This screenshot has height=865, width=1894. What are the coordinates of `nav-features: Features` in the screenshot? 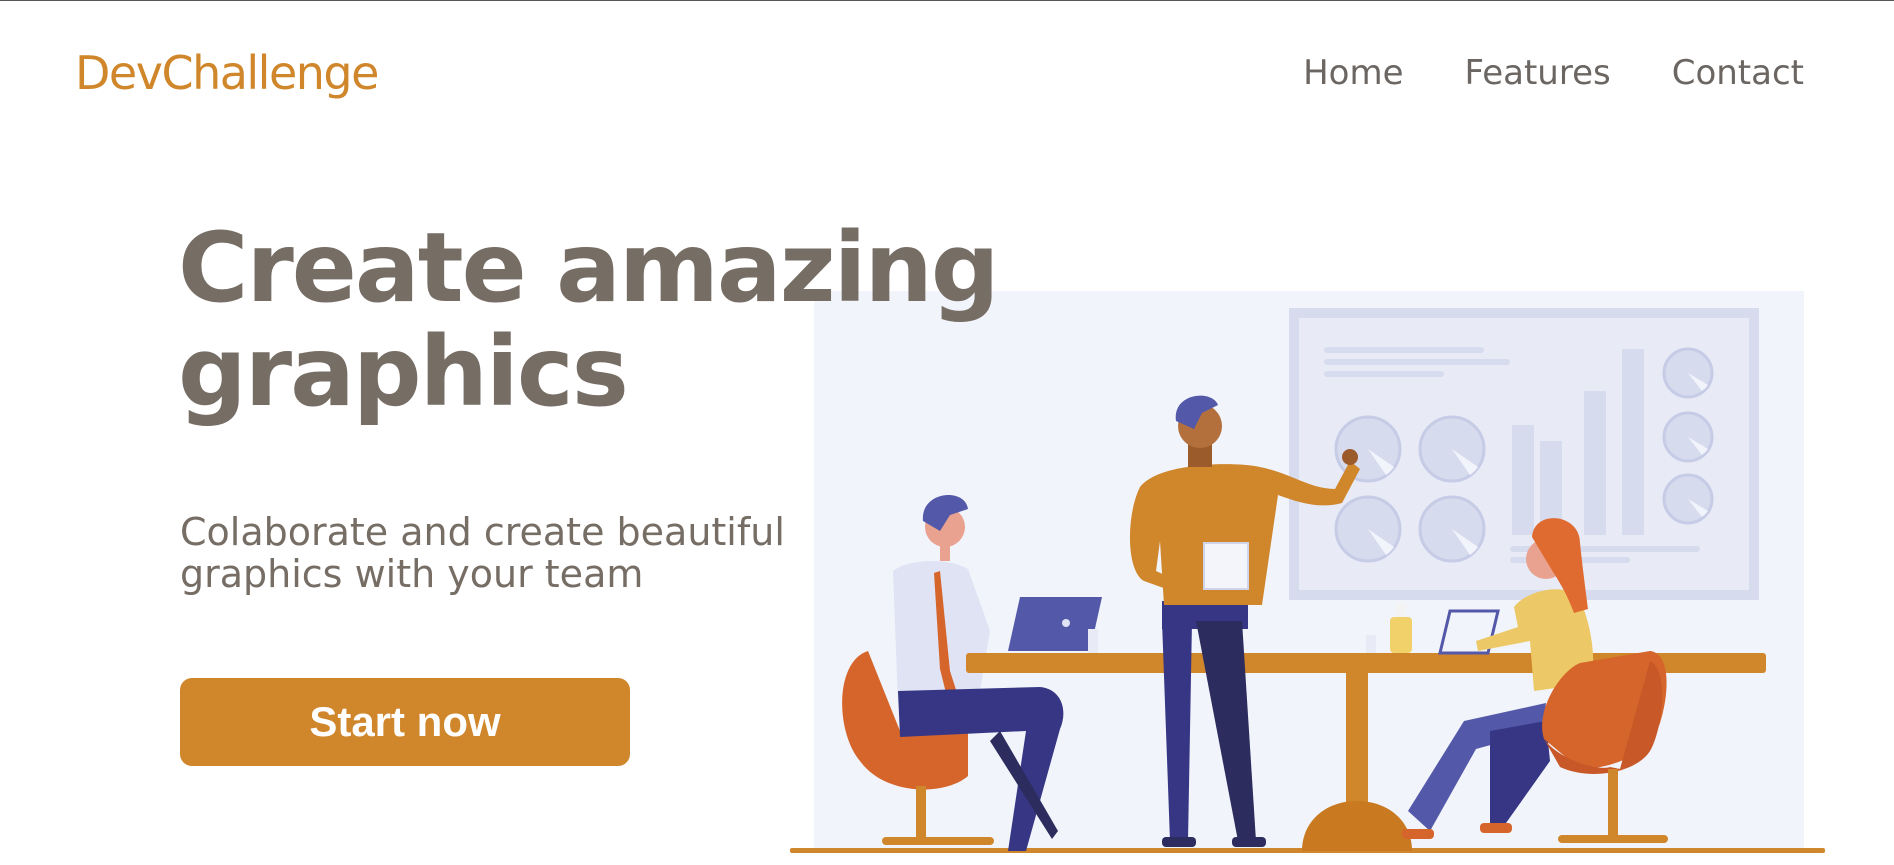 It's located at (1538, 73).